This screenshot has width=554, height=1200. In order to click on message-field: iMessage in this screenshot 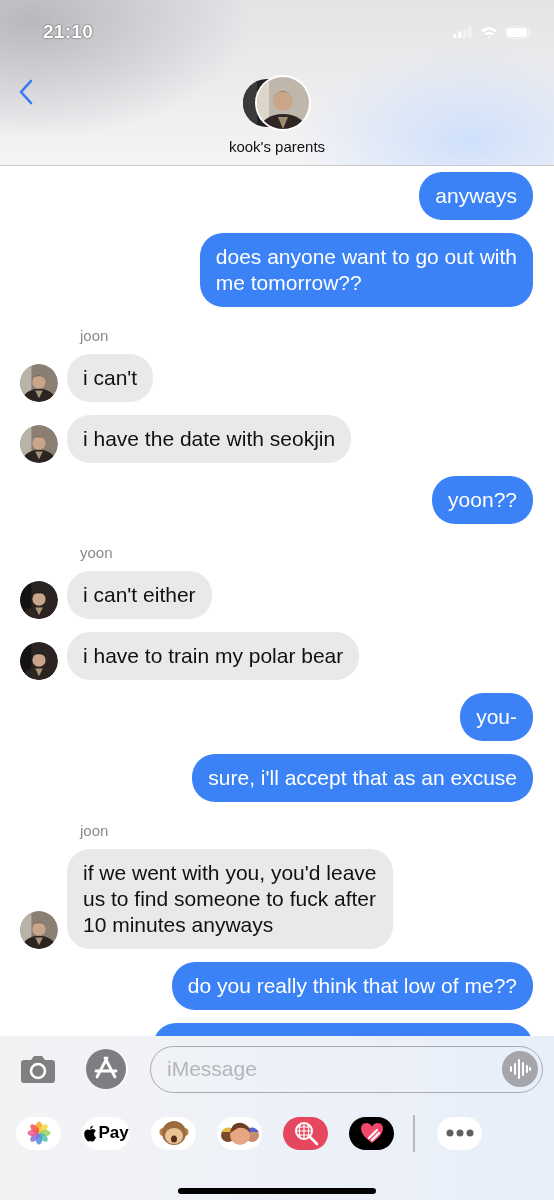, I will do `click(346, 1069)`.